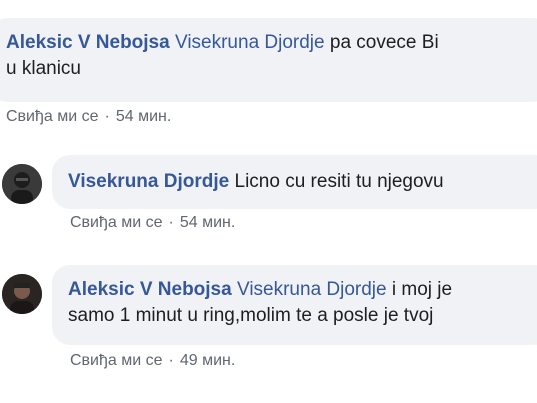  What do you see at coordinates (336, 181) in the screenshot?
I see `comment-text: Licno cu resiti tu njegovu` at bounding box center [336, 181].